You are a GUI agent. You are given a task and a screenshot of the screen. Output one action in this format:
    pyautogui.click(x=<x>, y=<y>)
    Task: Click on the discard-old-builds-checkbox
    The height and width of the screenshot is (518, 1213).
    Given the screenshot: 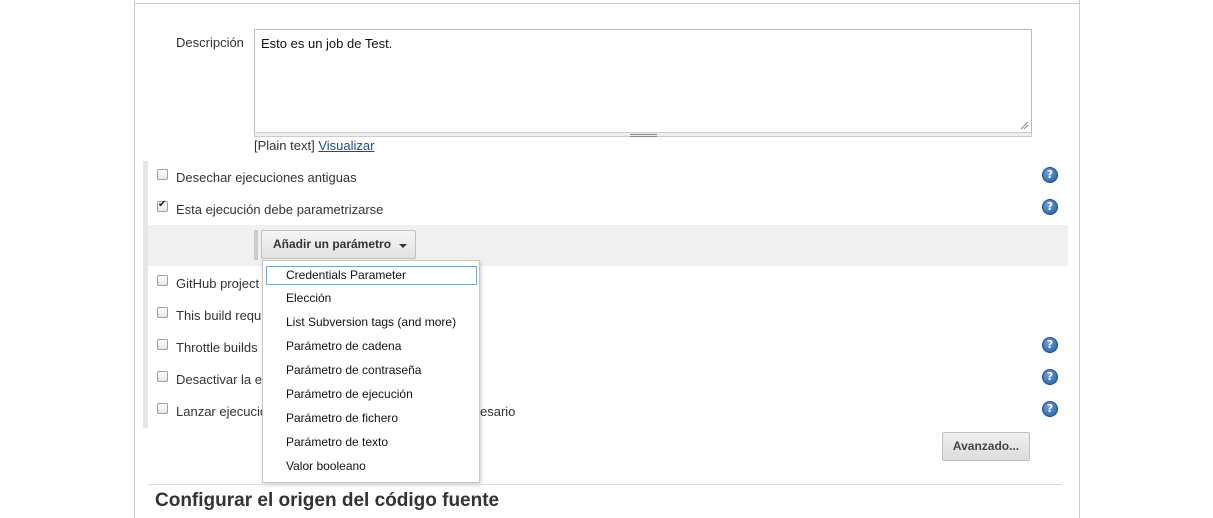 What is the action you would take?
    pyautogui.click(x=162, y=174)
    